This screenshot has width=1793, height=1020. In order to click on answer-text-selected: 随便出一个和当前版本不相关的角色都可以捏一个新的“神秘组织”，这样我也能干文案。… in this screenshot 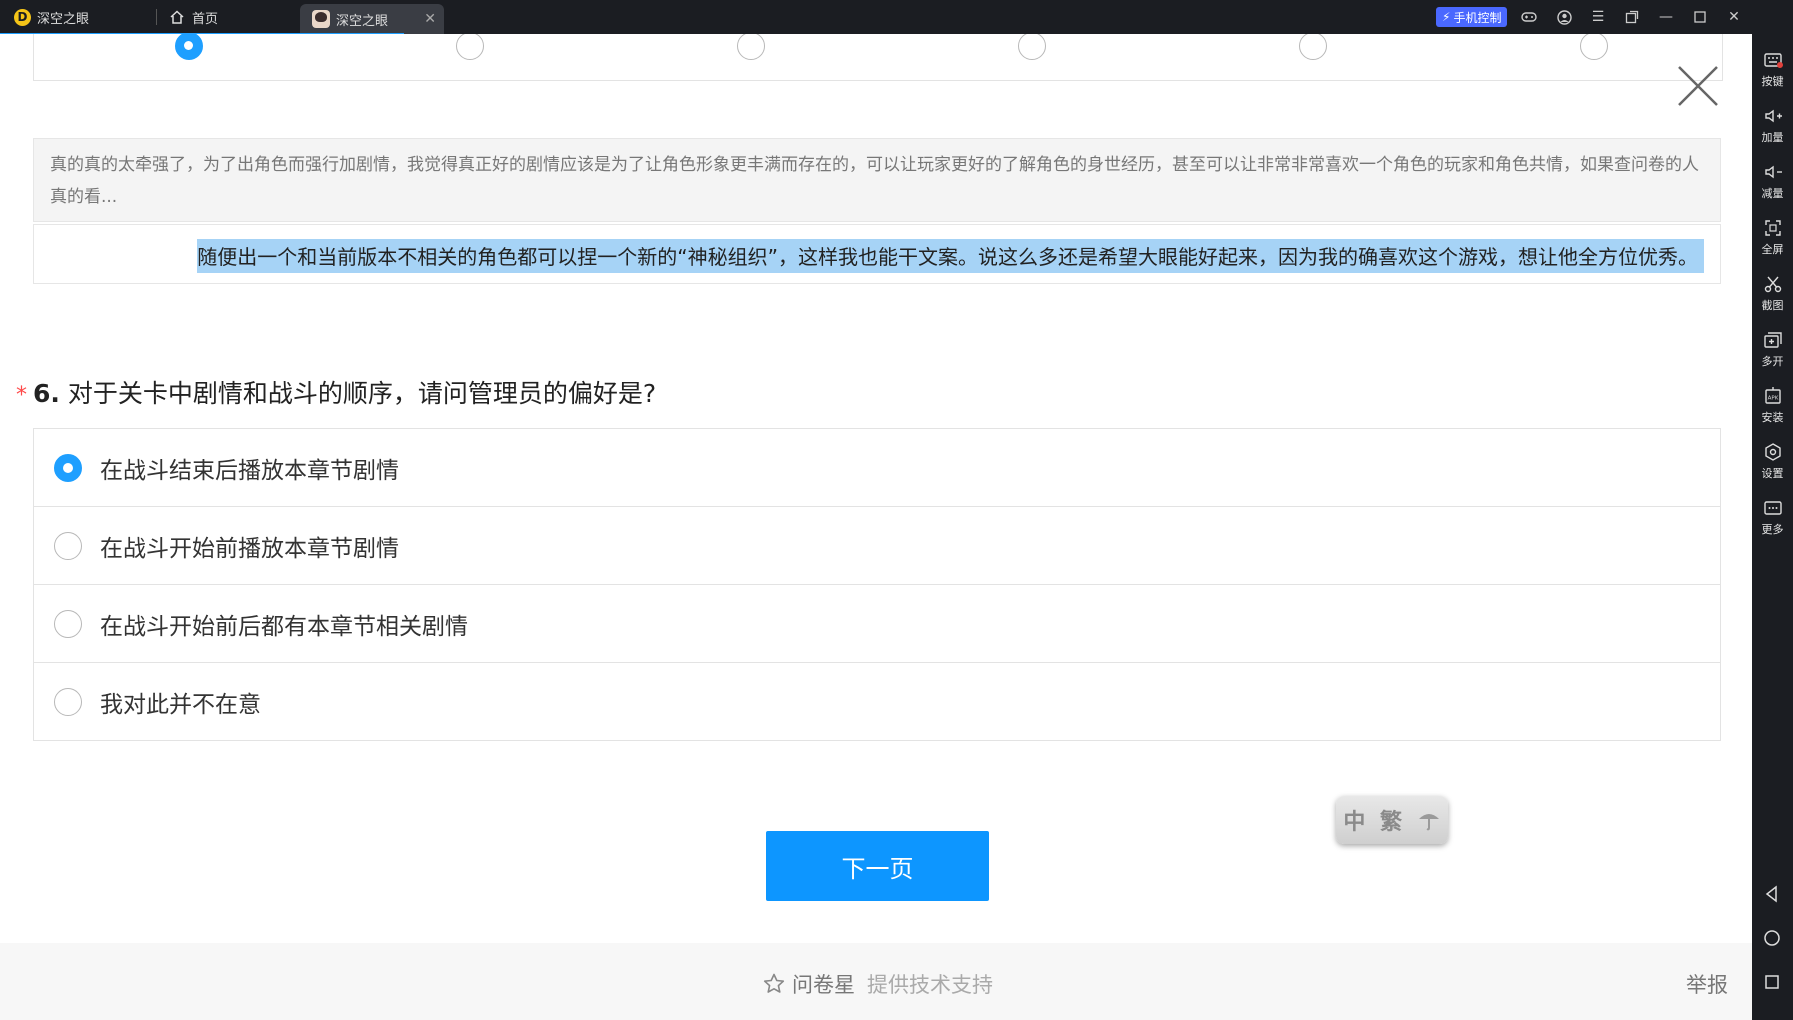, I will do `click(950, 256)`.